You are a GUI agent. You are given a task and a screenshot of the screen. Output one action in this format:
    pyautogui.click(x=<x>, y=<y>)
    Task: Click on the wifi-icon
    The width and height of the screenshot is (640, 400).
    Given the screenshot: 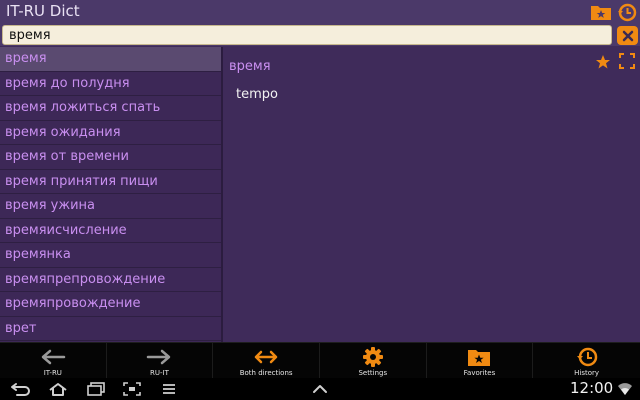 What is the action you would take?
    pyautogui.click(x=625, y=389)
    